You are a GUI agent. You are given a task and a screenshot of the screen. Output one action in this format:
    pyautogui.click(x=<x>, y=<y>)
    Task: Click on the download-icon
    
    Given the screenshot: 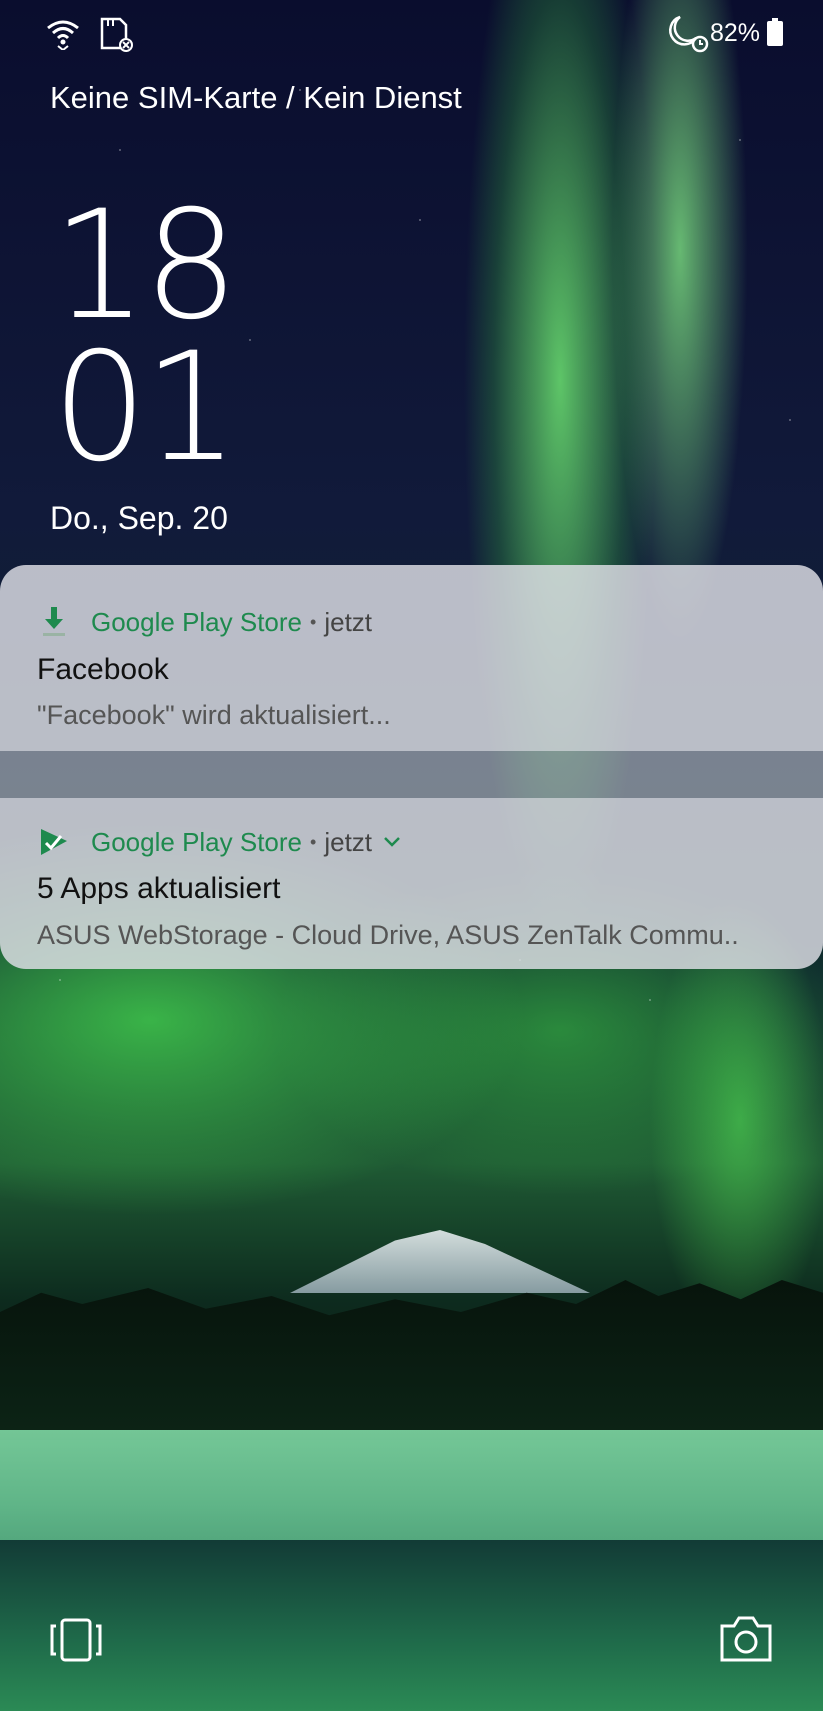 What is the action you would take?
    pyautogui.click(x=54, y=621)
    